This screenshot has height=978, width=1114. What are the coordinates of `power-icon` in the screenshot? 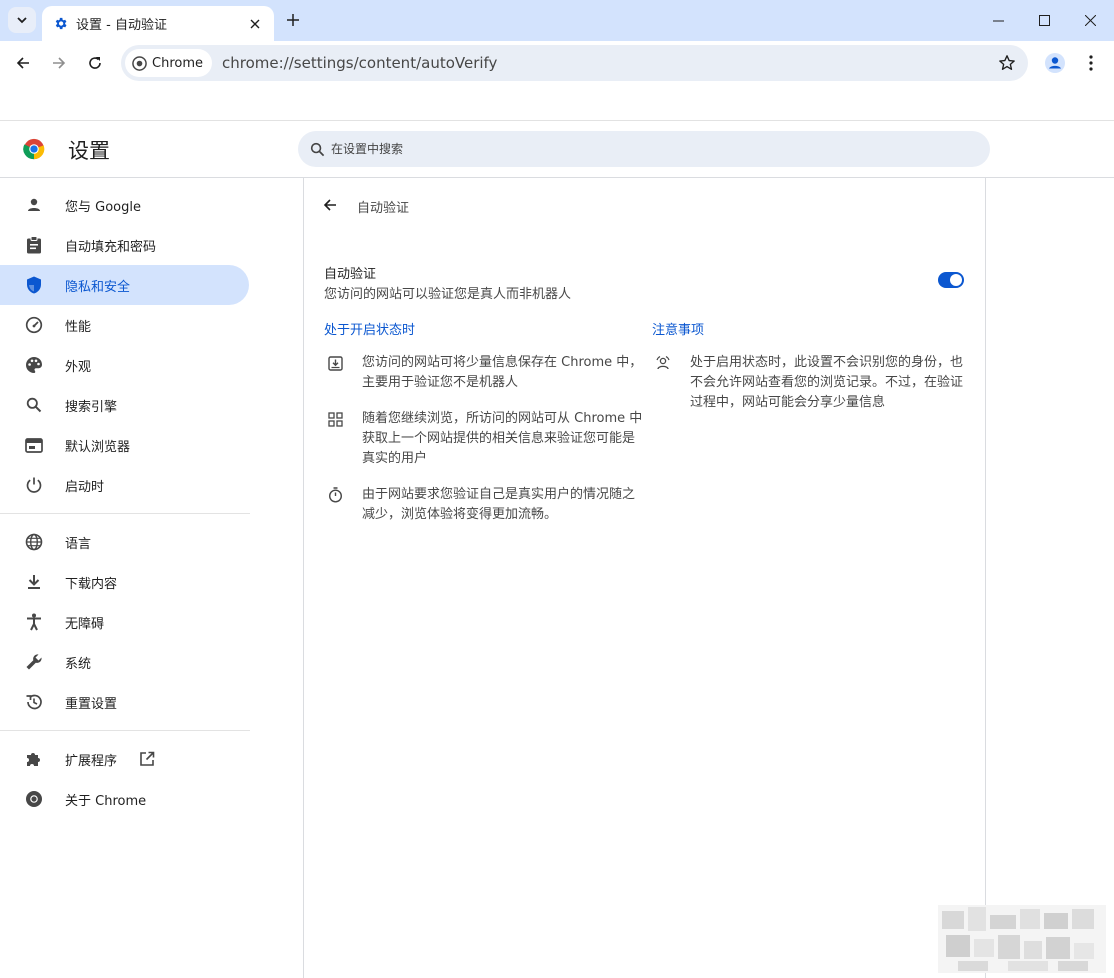 It's located at (34, 485).